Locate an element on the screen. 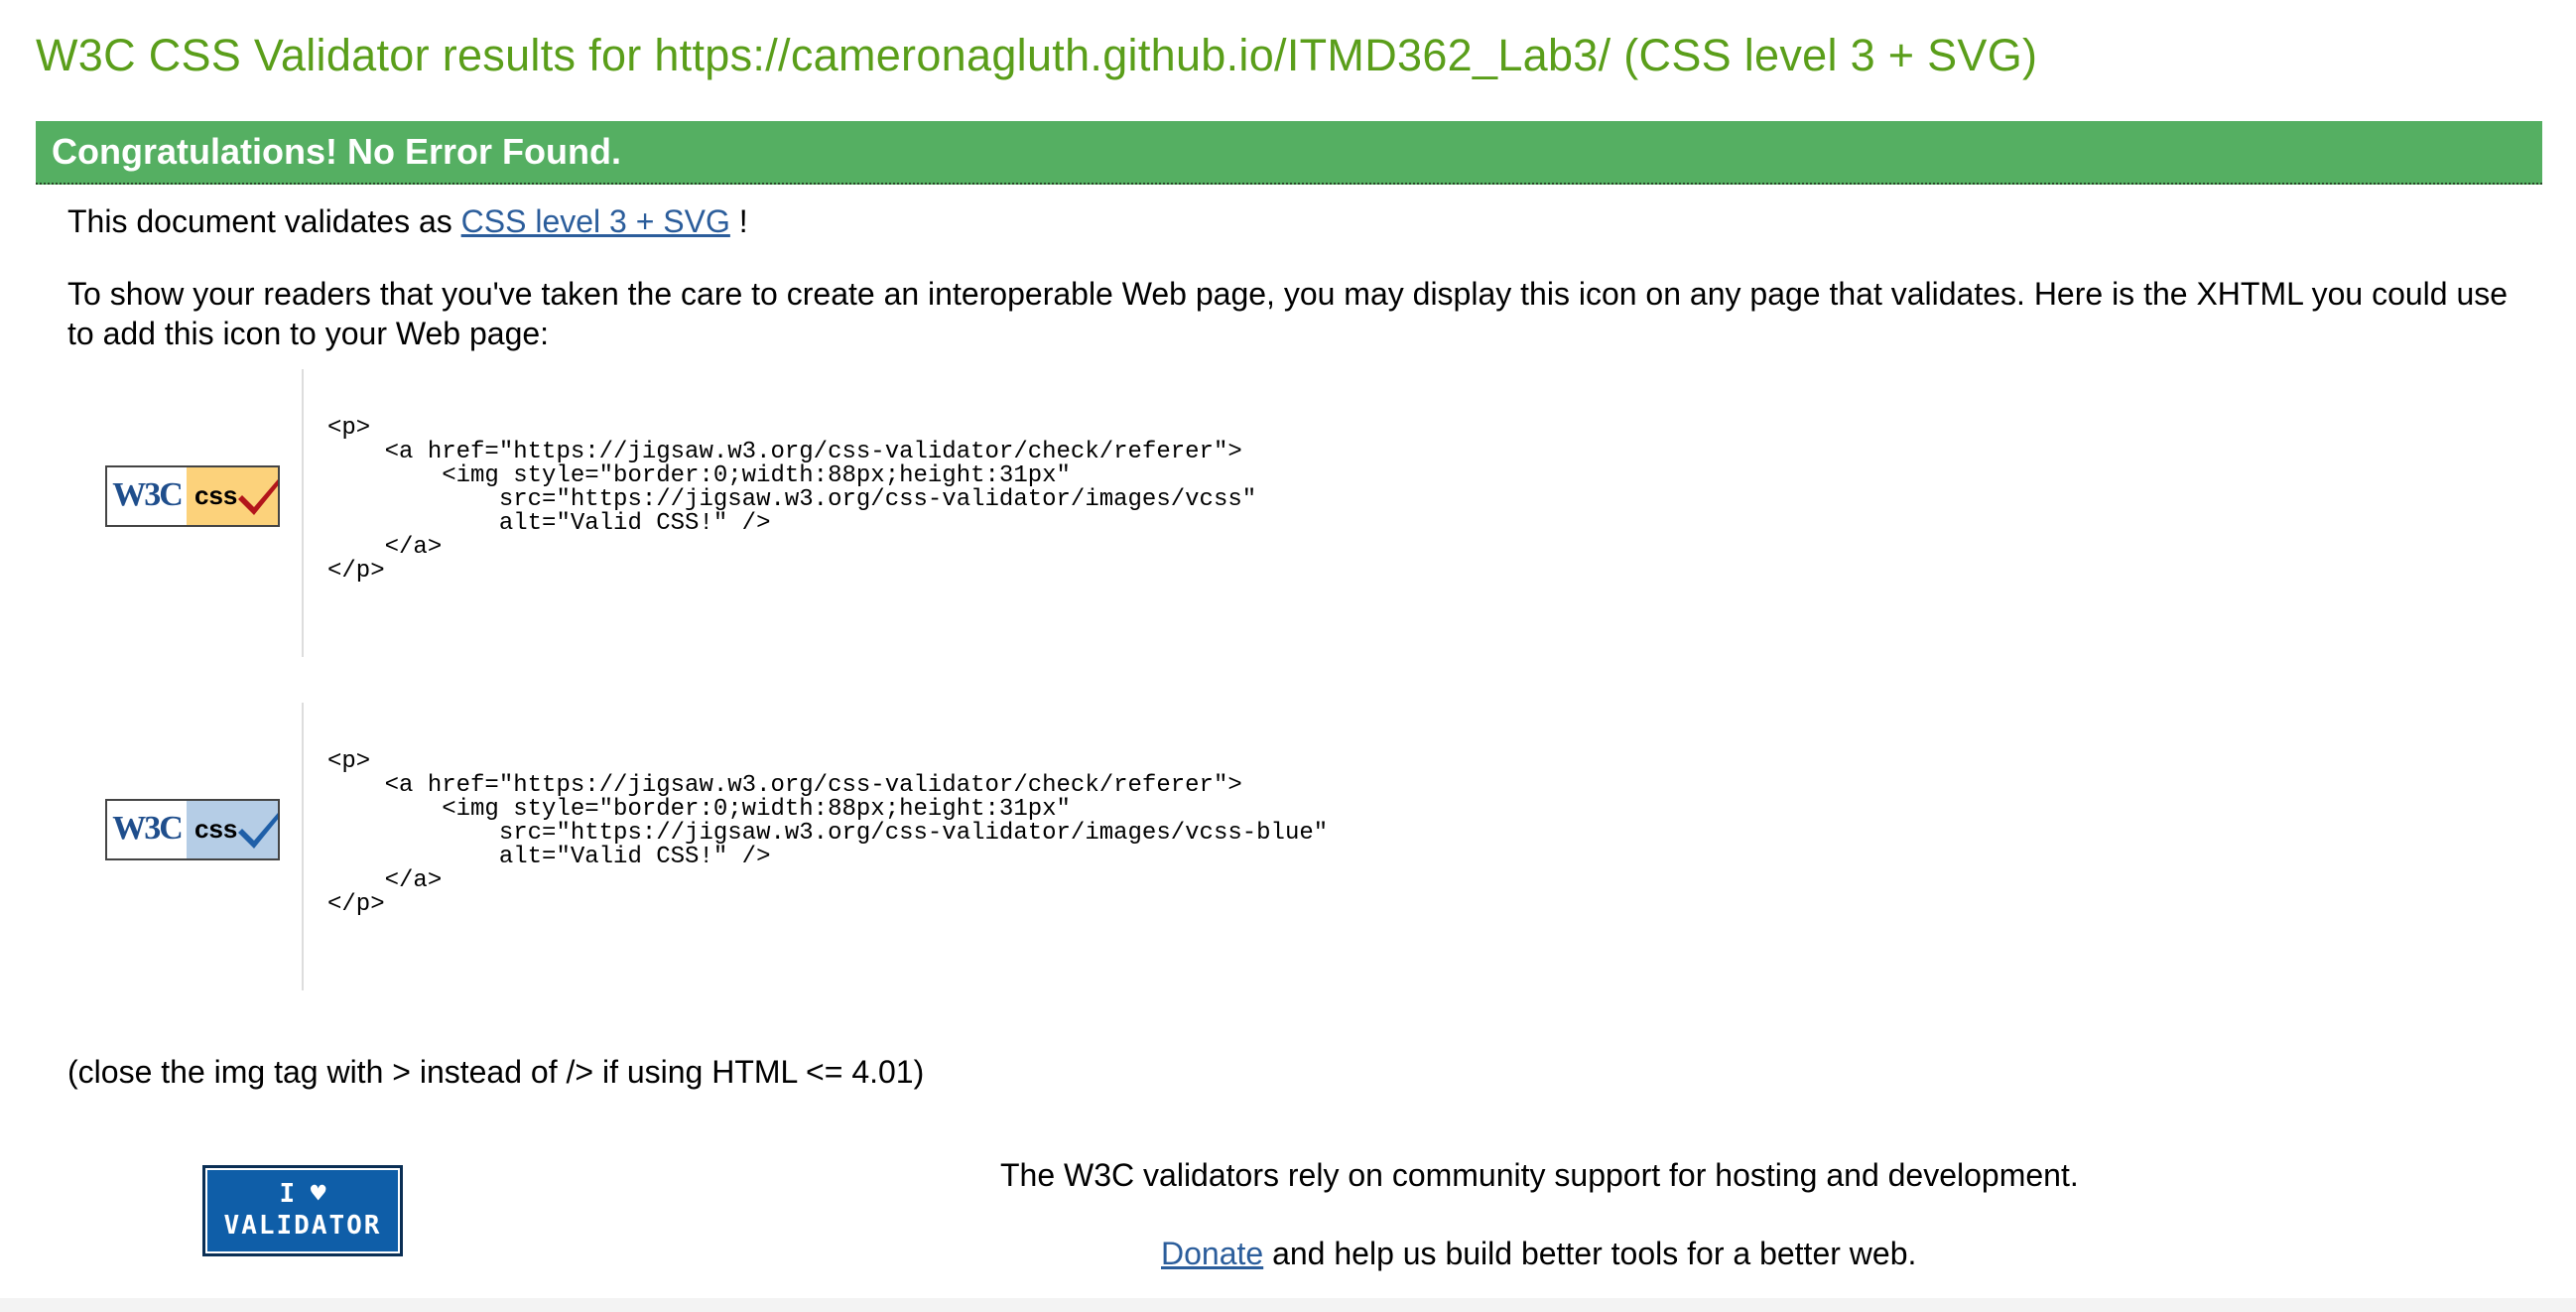  validates-suffix: ! is located at coordinates (739, 221).